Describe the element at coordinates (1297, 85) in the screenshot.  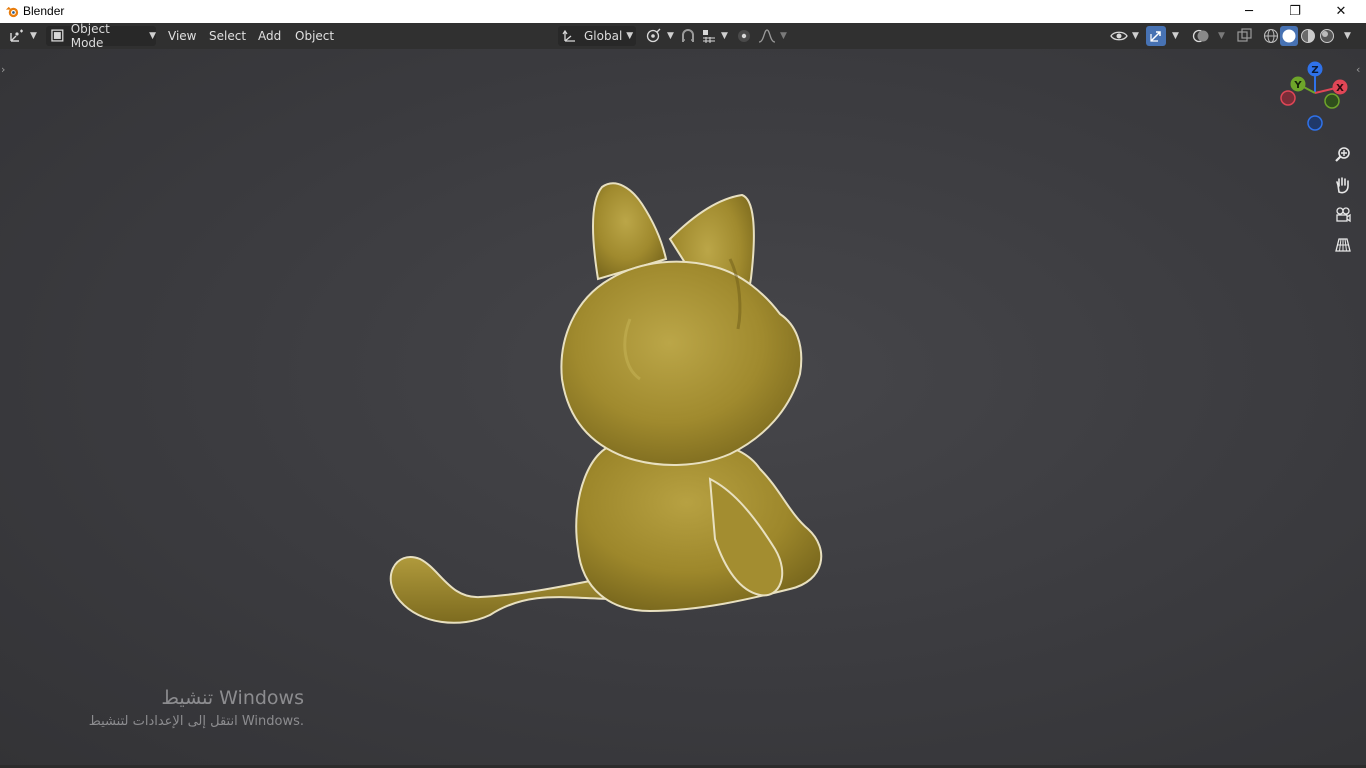
I see `gizmo-y-label: Y` at that location.